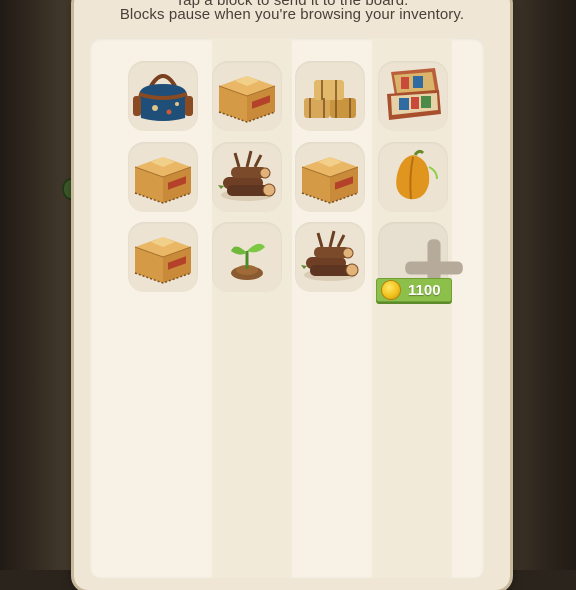 This screenshot has width=576, height=590. Describe the element at coordinates (40, 285) in the screenshot. I see `background-left` at that location.